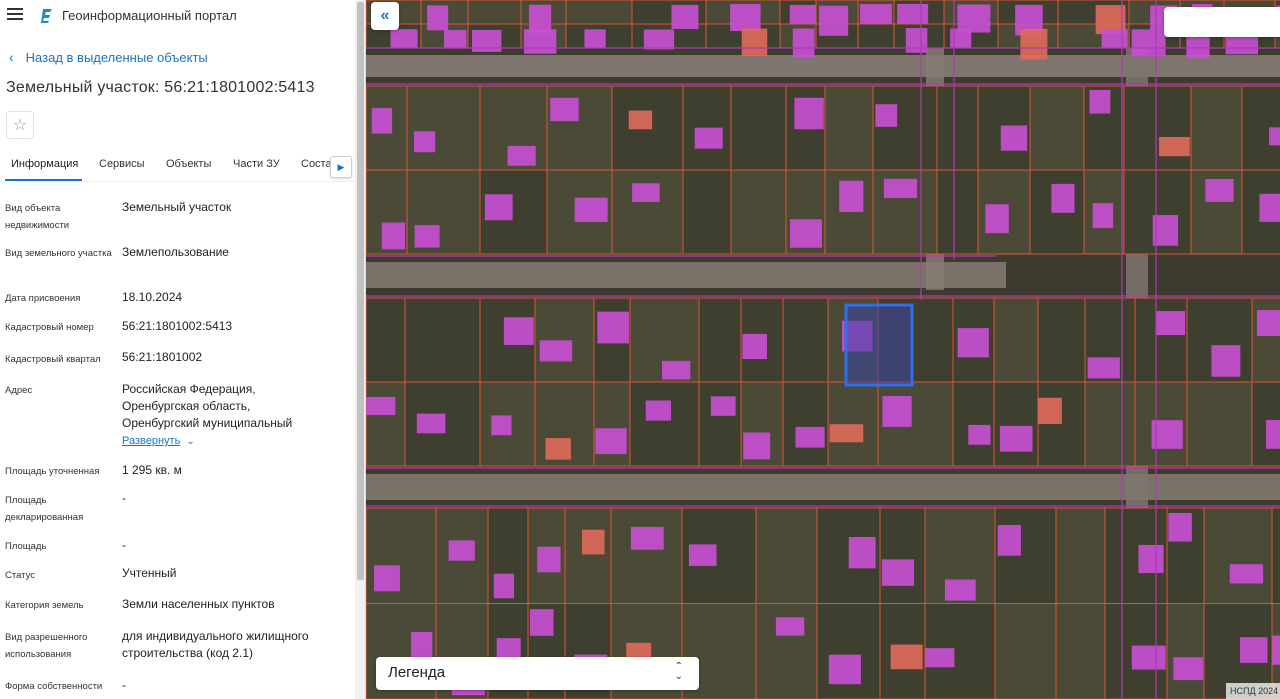  What do you see at coordinates (122, 164) in the screenshot?
I see `tab-services: Сервисы` at bounding box center [122, 164].